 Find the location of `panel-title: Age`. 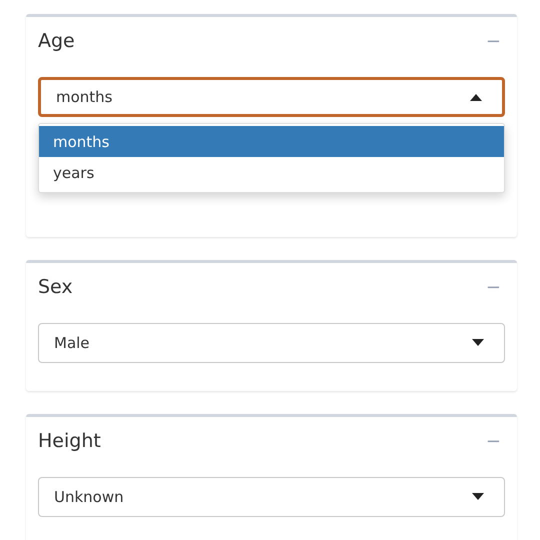

panel-title: Age is located at coordinates (56, 41).